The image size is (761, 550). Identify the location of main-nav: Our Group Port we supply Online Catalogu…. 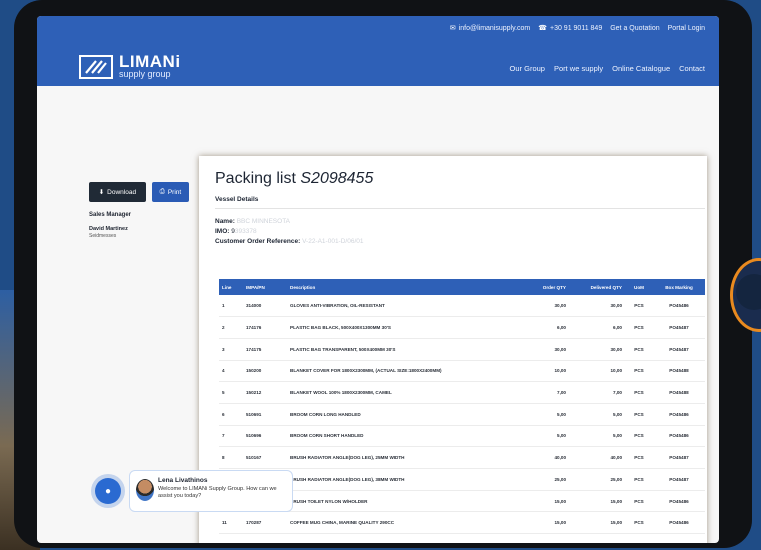
(607, 68).